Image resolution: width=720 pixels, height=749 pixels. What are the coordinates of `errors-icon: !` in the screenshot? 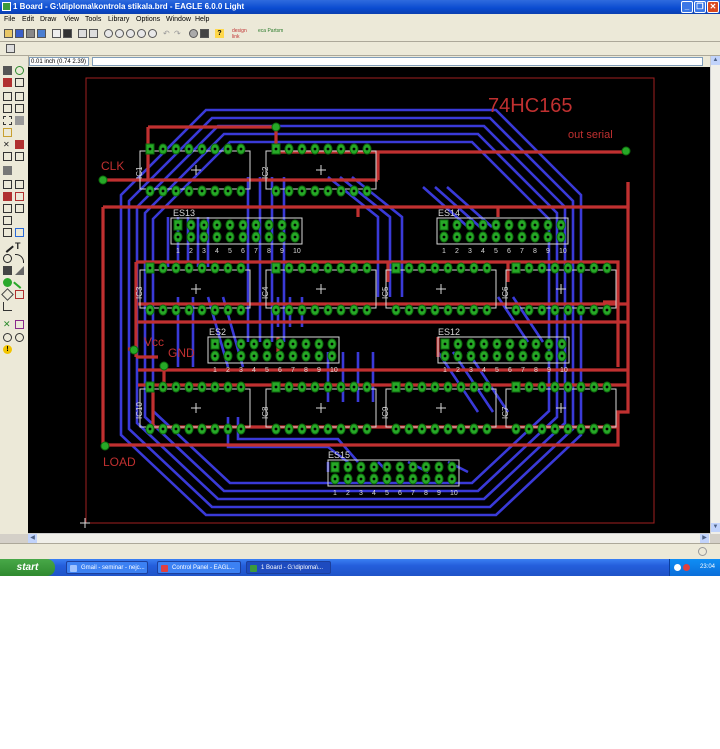 It's located at (7, 349).